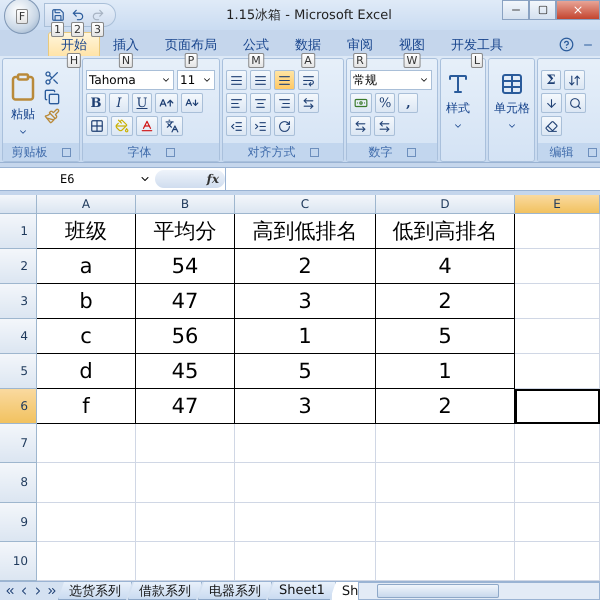  What do you see at coordinates (256, 44) in the screenshot?
I see `ribbon-tab: 公式` at bounding box center [256, 44].